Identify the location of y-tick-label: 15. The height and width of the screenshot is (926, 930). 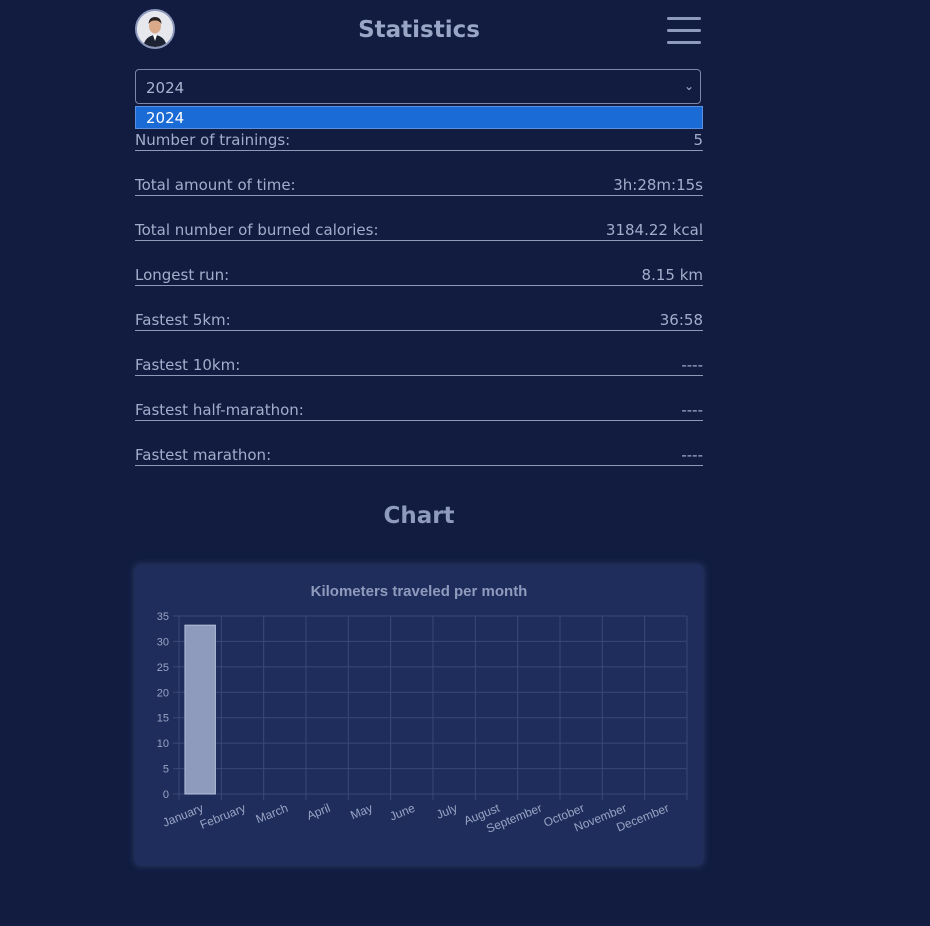
(163, 719).